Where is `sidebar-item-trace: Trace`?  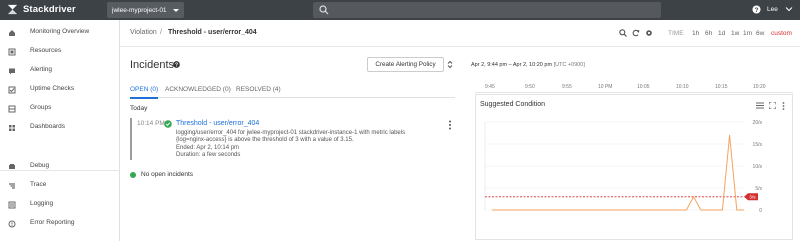
sidebar-item-trace: Trace is located at coordinates (60, 186).